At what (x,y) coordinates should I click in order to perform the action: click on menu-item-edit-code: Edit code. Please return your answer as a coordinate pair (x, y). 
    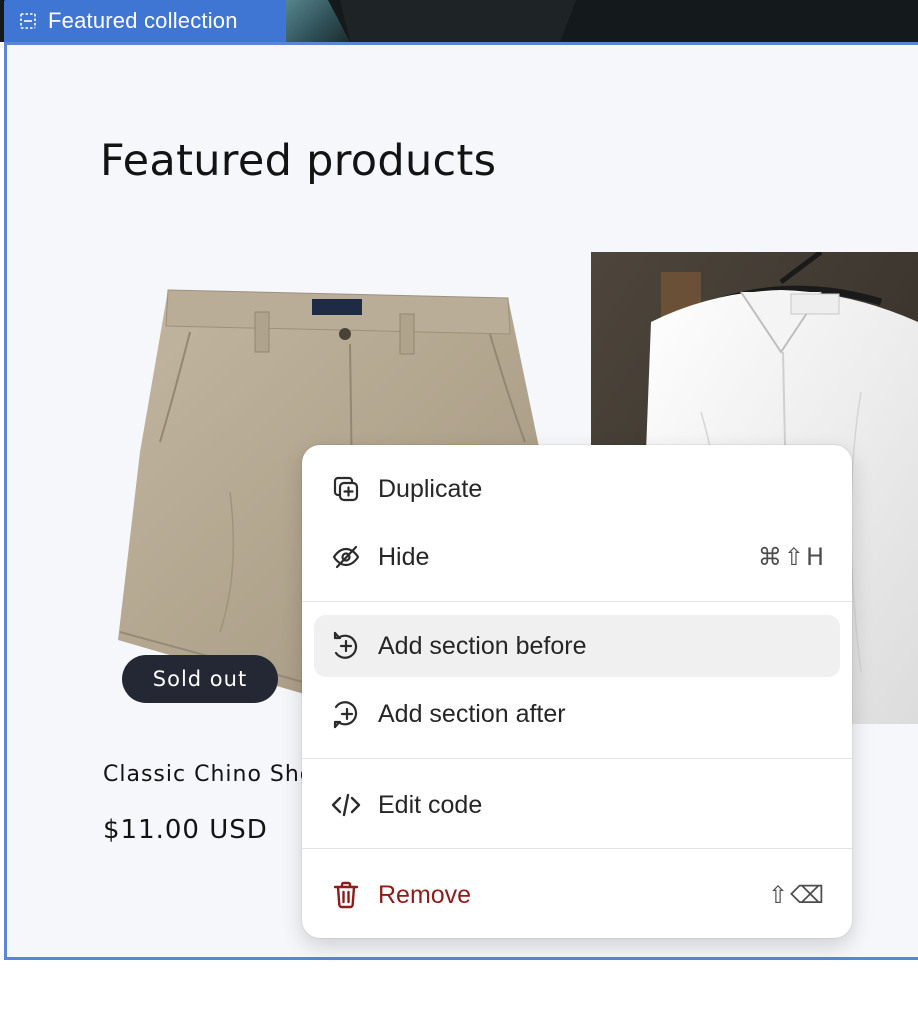
    Looking at the image, I should click on (577, 805).